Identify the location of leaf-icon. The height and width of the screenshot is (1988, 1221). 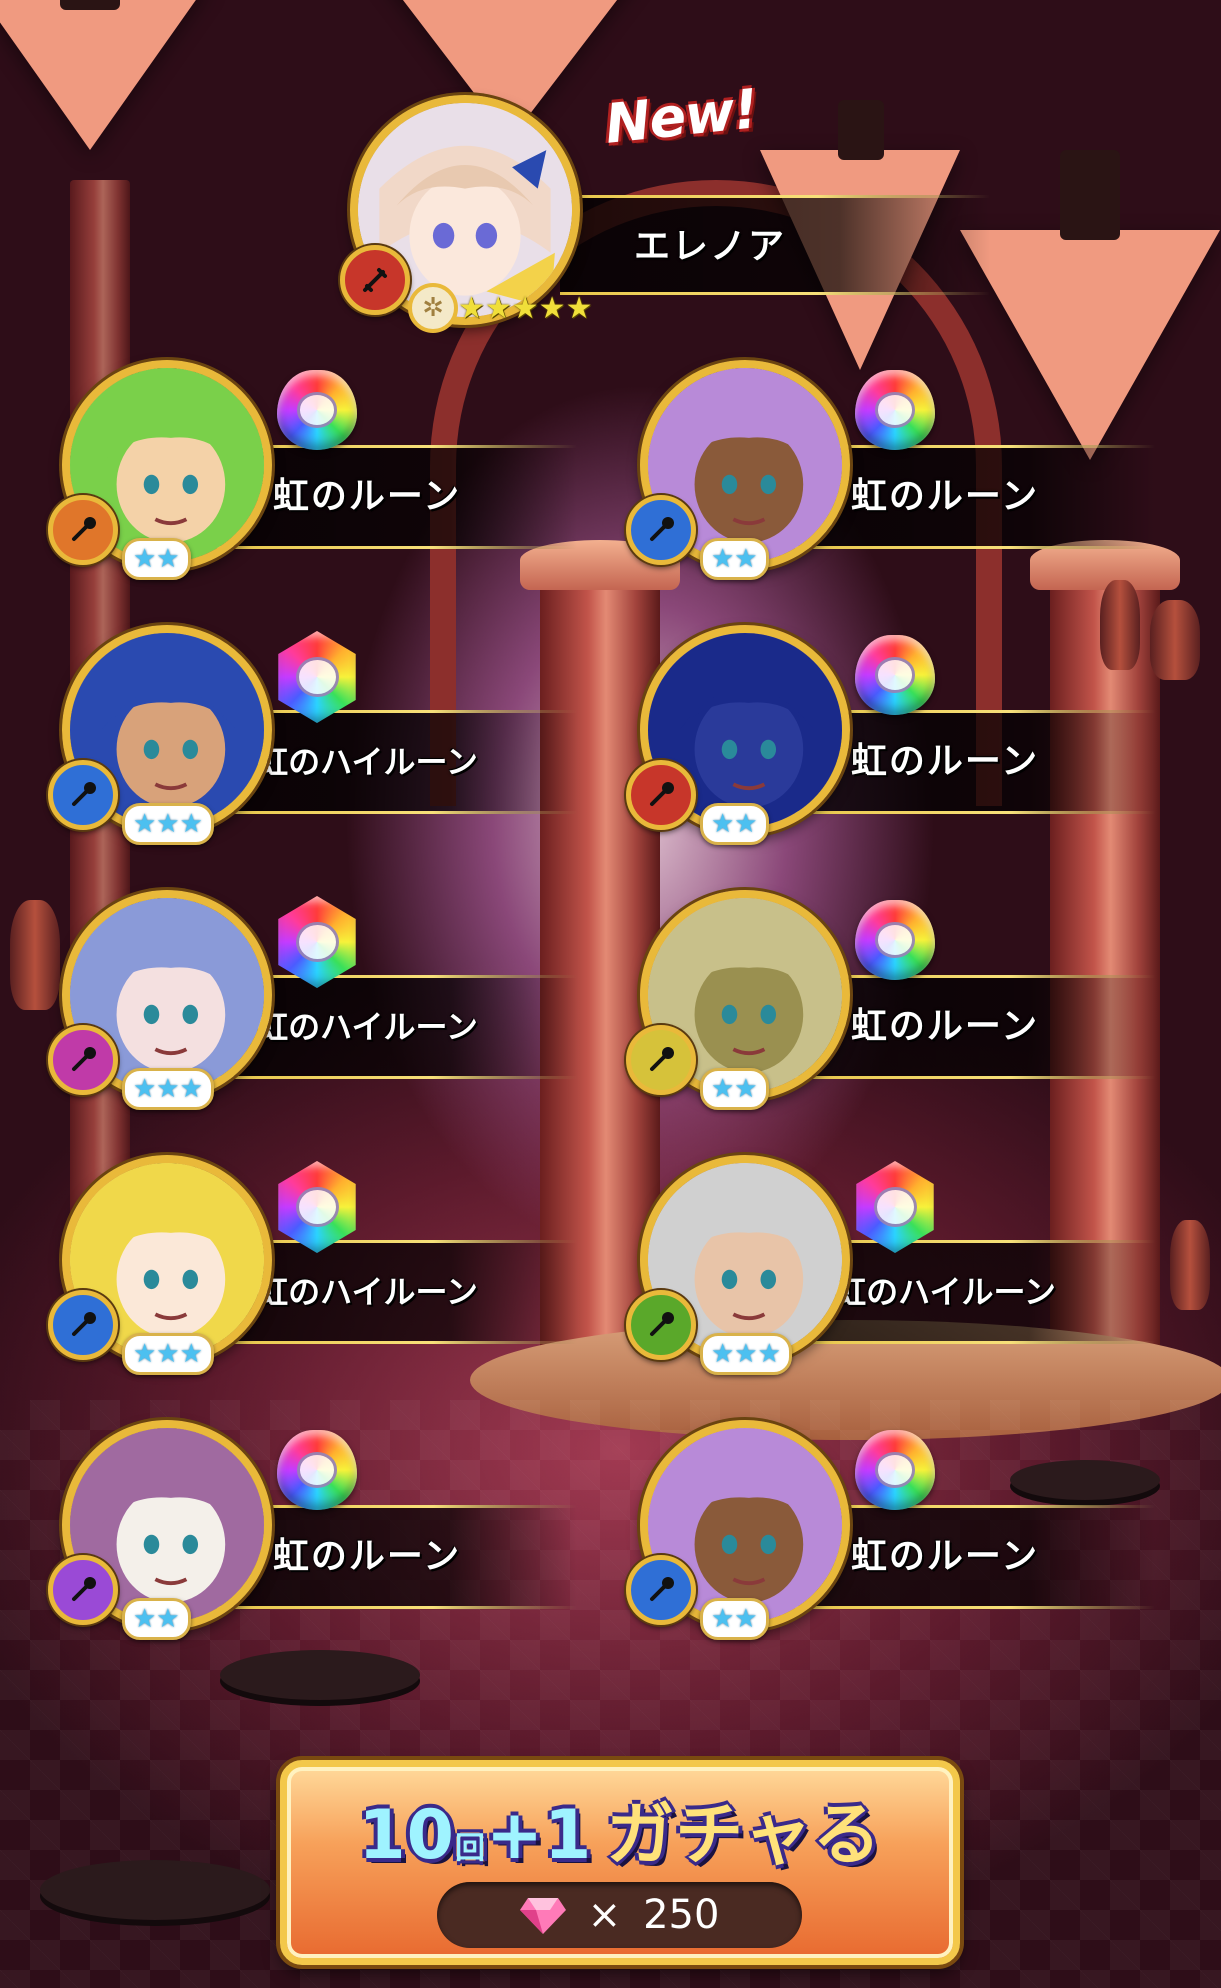
(661, 1325).